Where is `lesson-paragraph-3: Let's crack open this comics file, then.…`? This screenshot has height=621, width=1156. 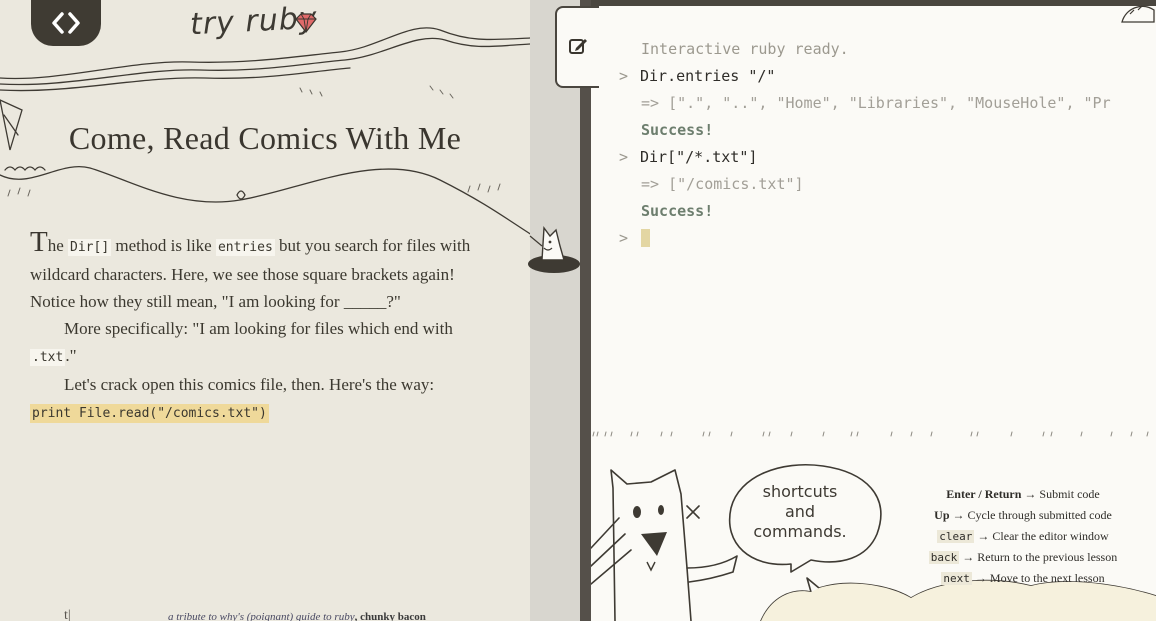
lesson-paragraph-3: Let's crack open this comics file, then.… is located at coordinates (249, 384).